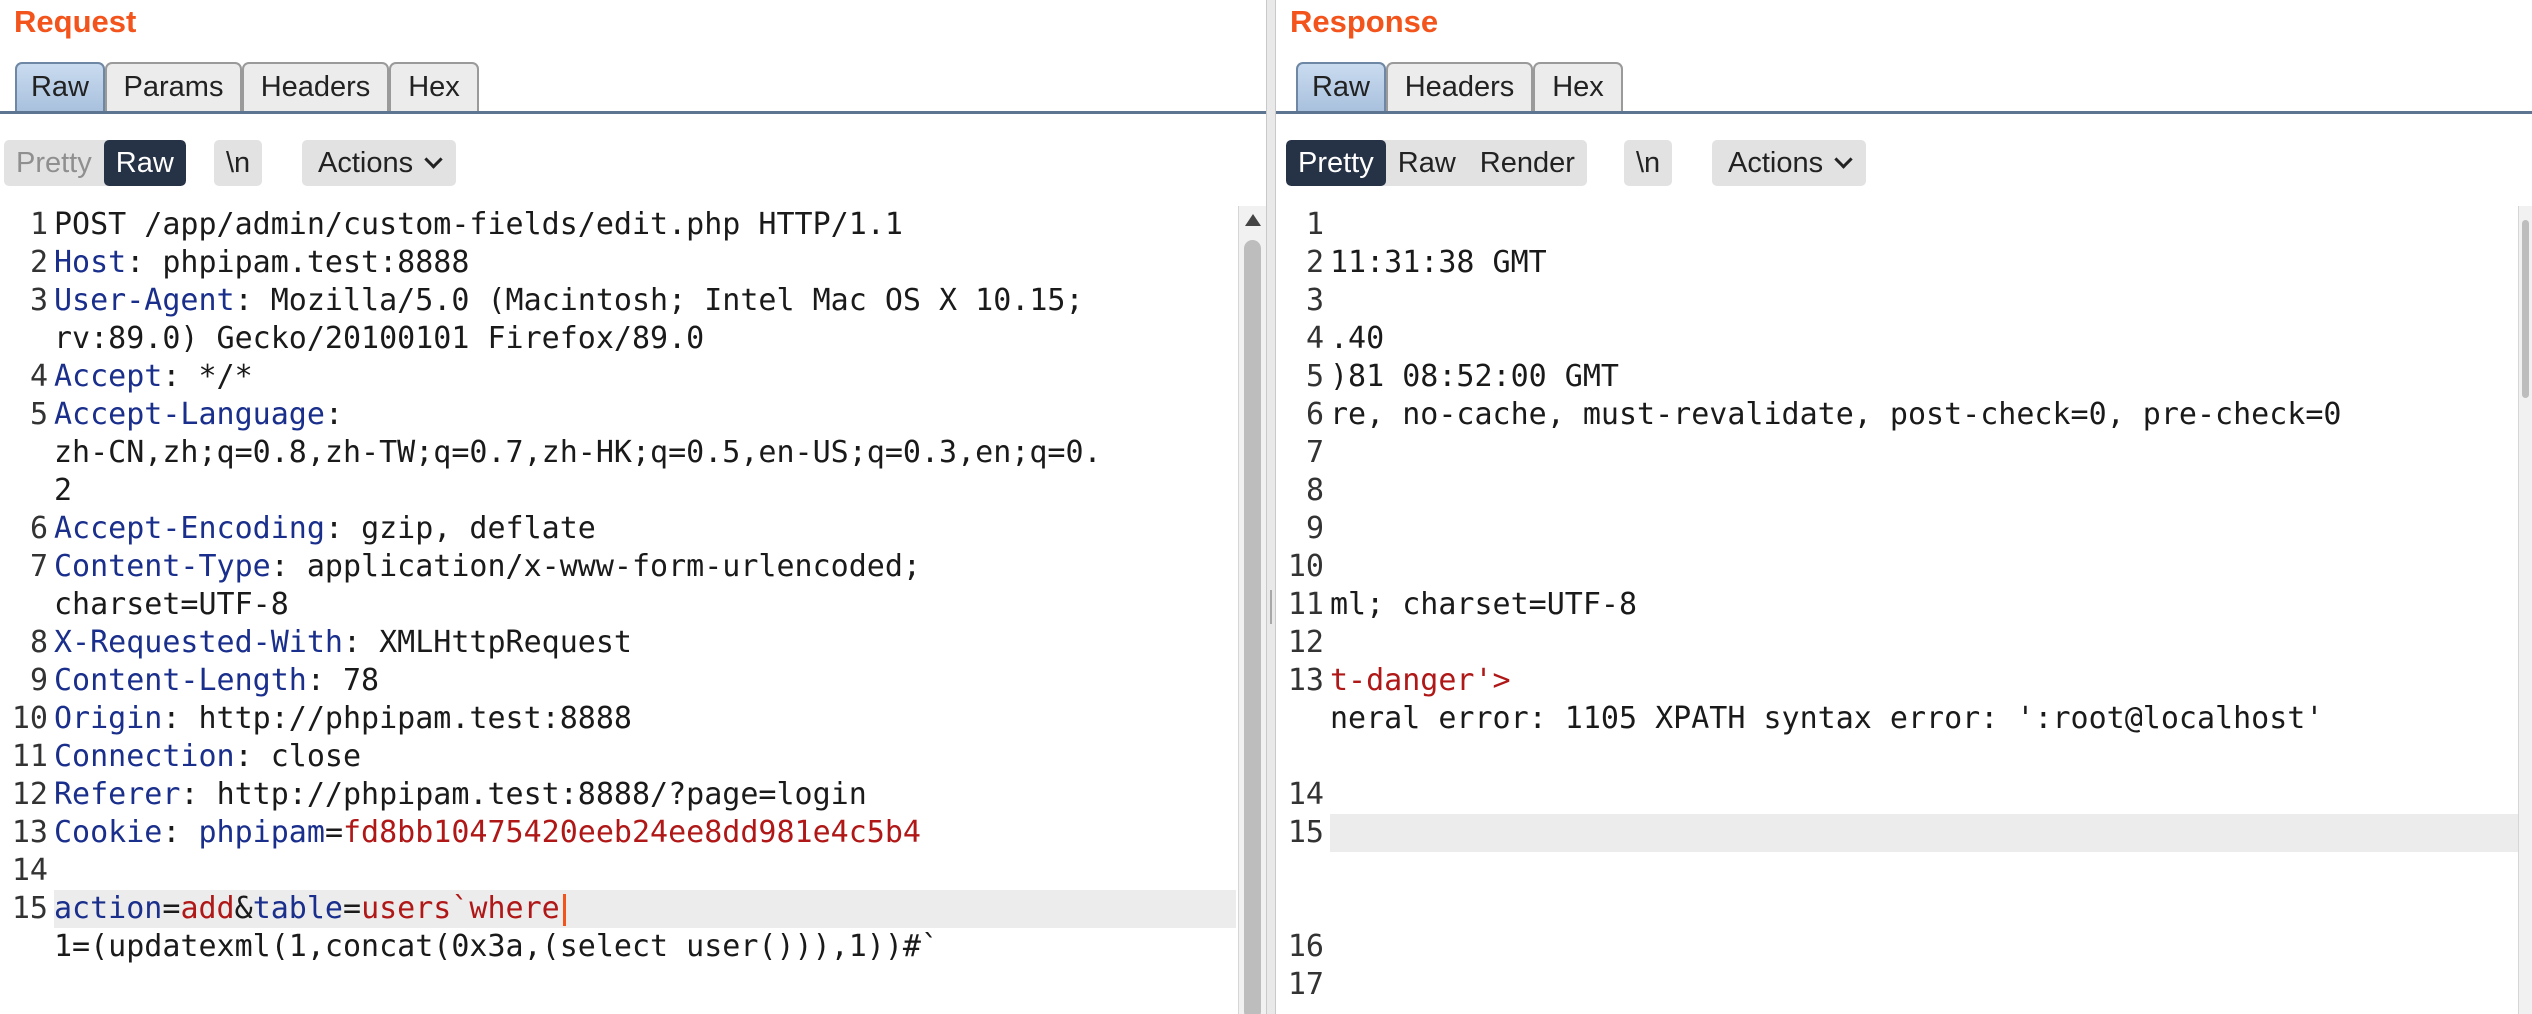 The width and height of the screenshot is (2532, 1014). What do you see at coordinates (325, 528) in the screenshot?
I see `request-line: Accept-Encoding: gzip, deflate` at bounding box center [325, 528].